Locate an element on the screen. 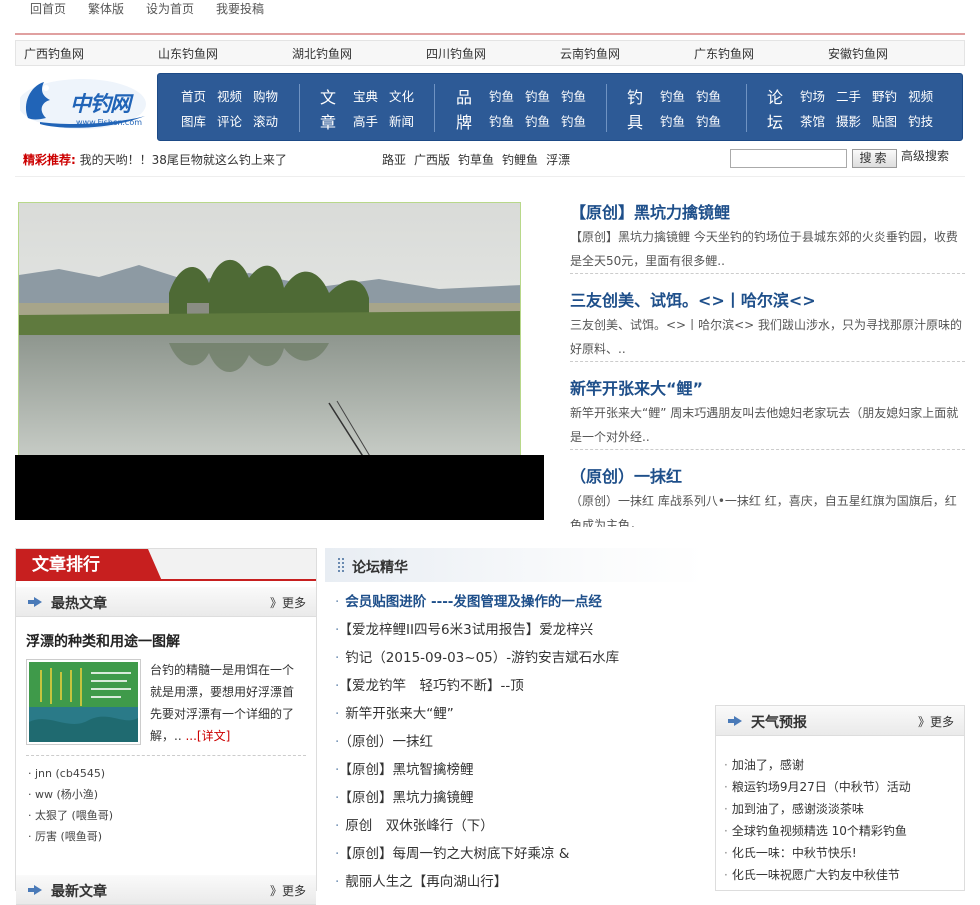  nav-item: 贴图 is located at coordinates (884, 120).